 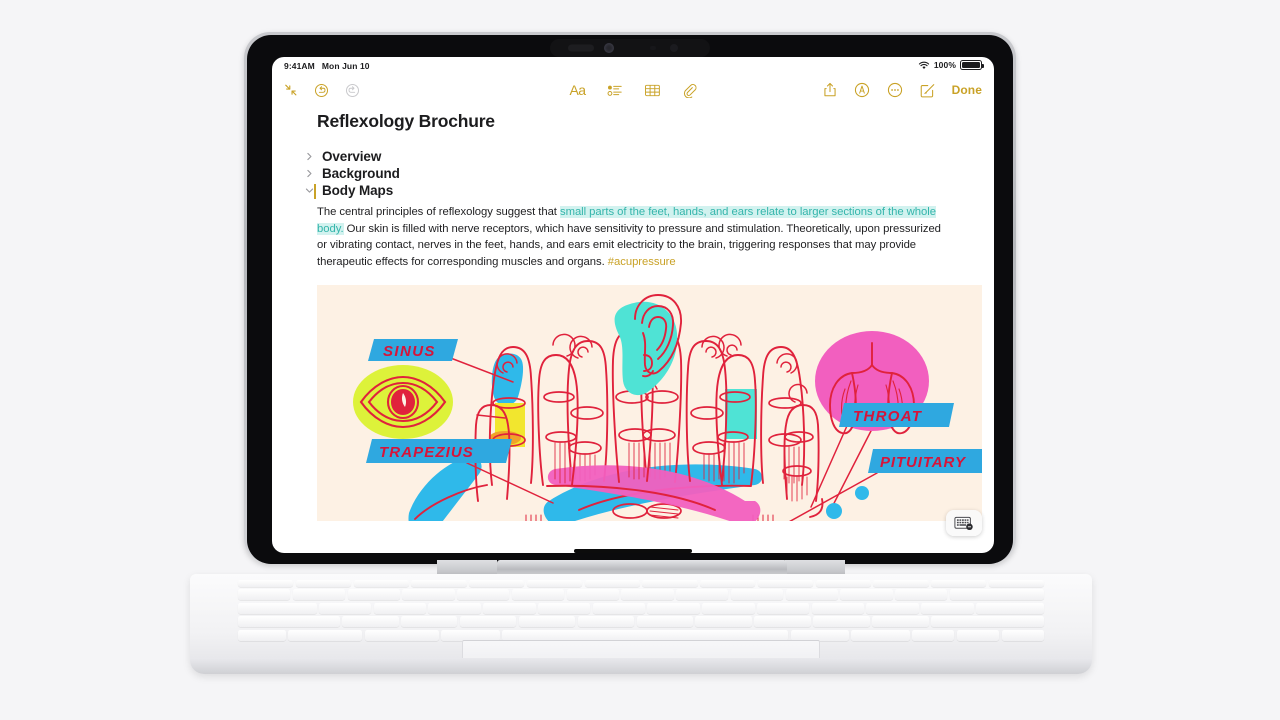 I want to click on collapse-icon, so click(x=291, y=90).